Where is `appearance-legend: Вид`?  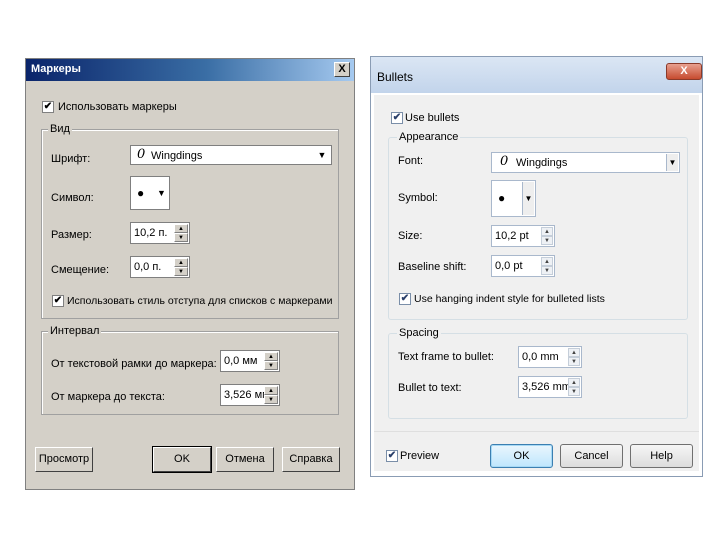
appearance-legend: Вид is located at coordinates (60, 129).